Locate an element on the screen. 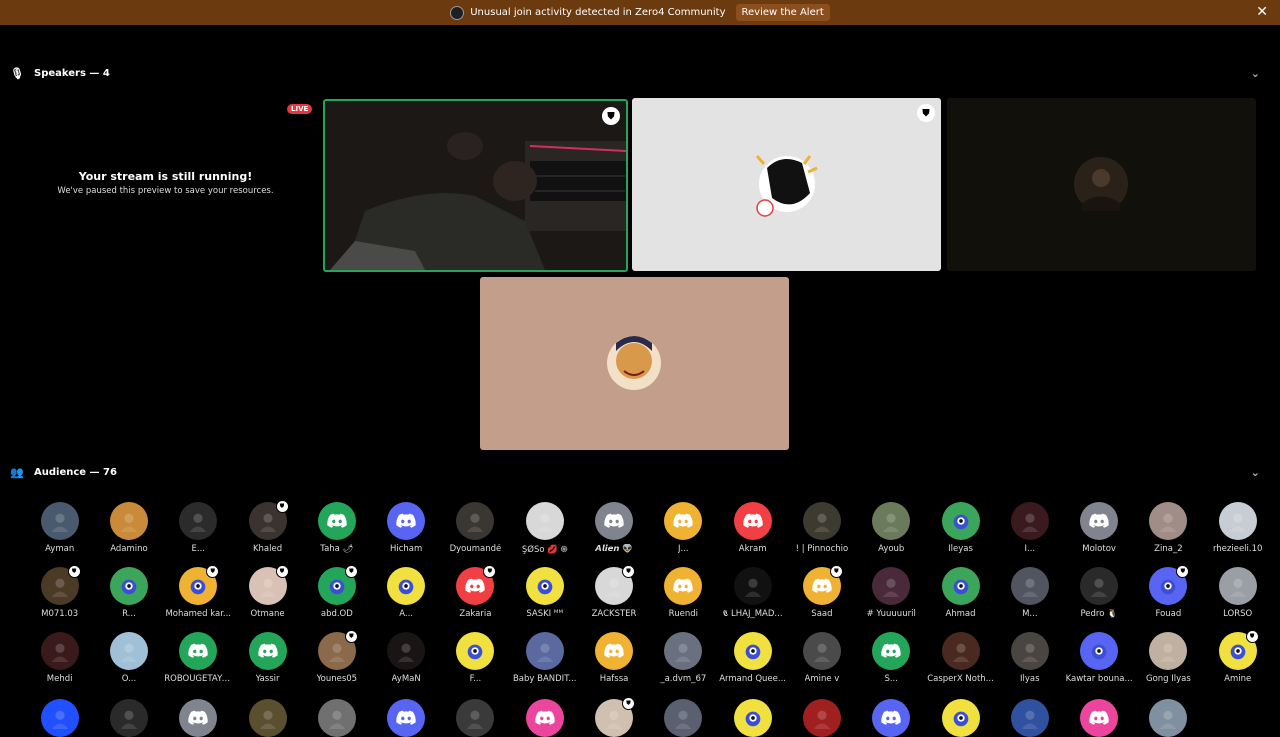  audience-member: Molotov is located at coordinates (1098, 528).